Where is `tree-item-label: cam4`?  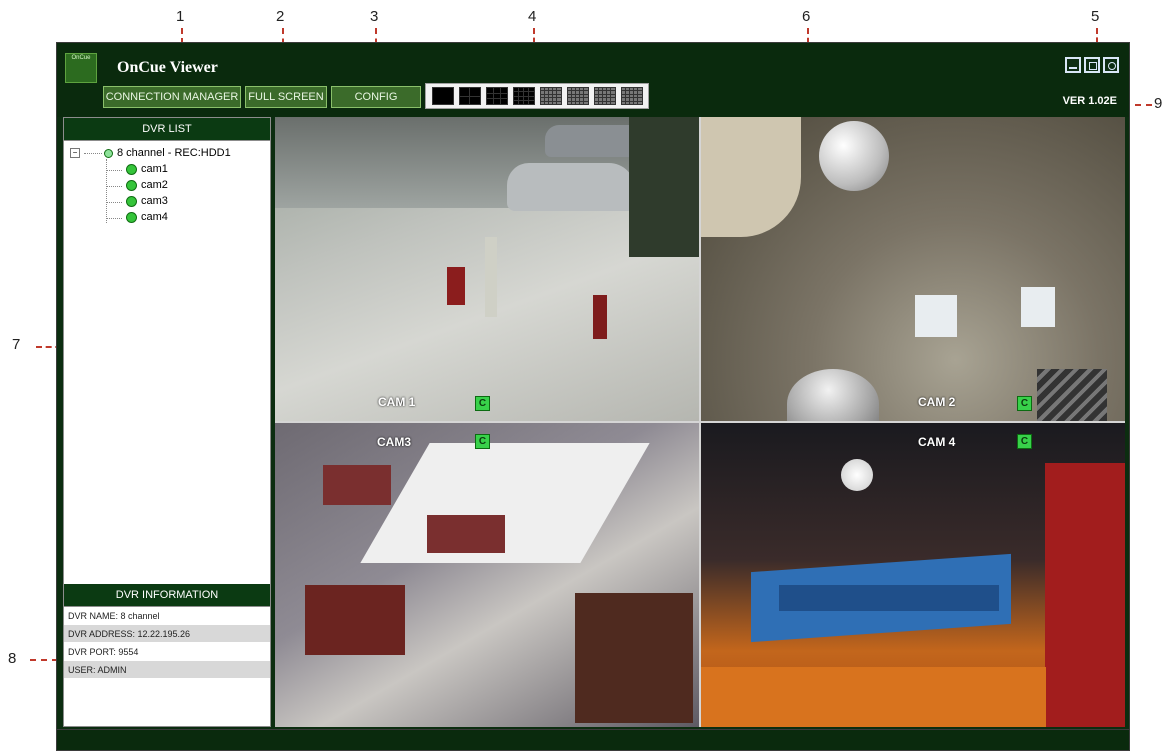 tree-item-label: cam4 is located at coordinates (154, 217).